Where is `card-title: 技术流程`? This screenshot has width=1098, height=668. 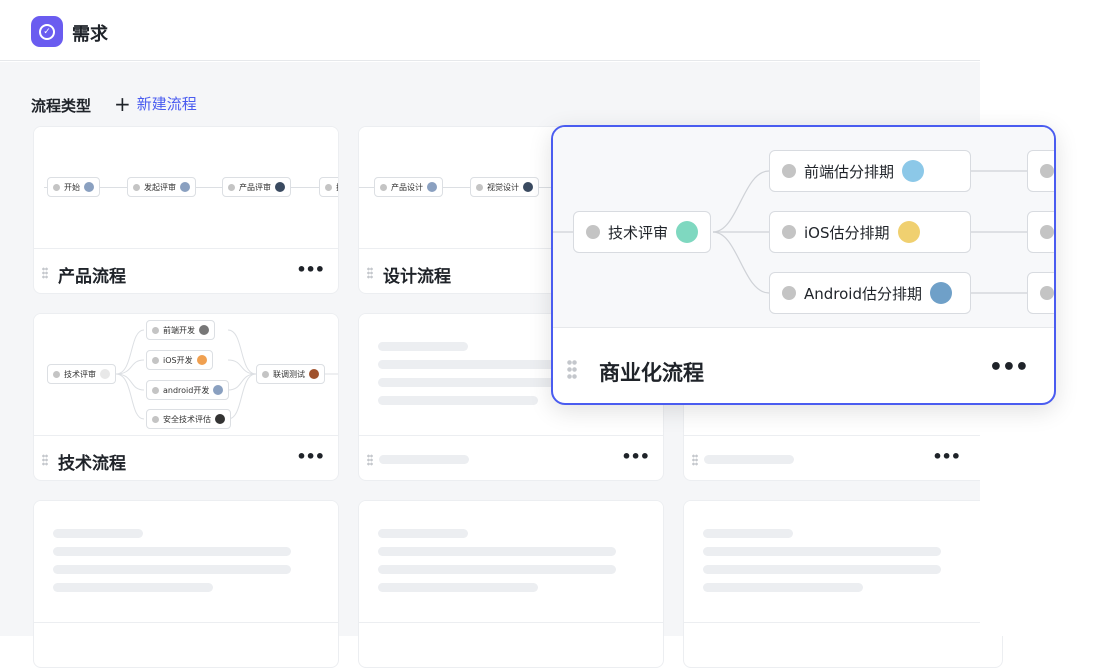
card-title: 技术流程 is located at coordinates (92, 464).